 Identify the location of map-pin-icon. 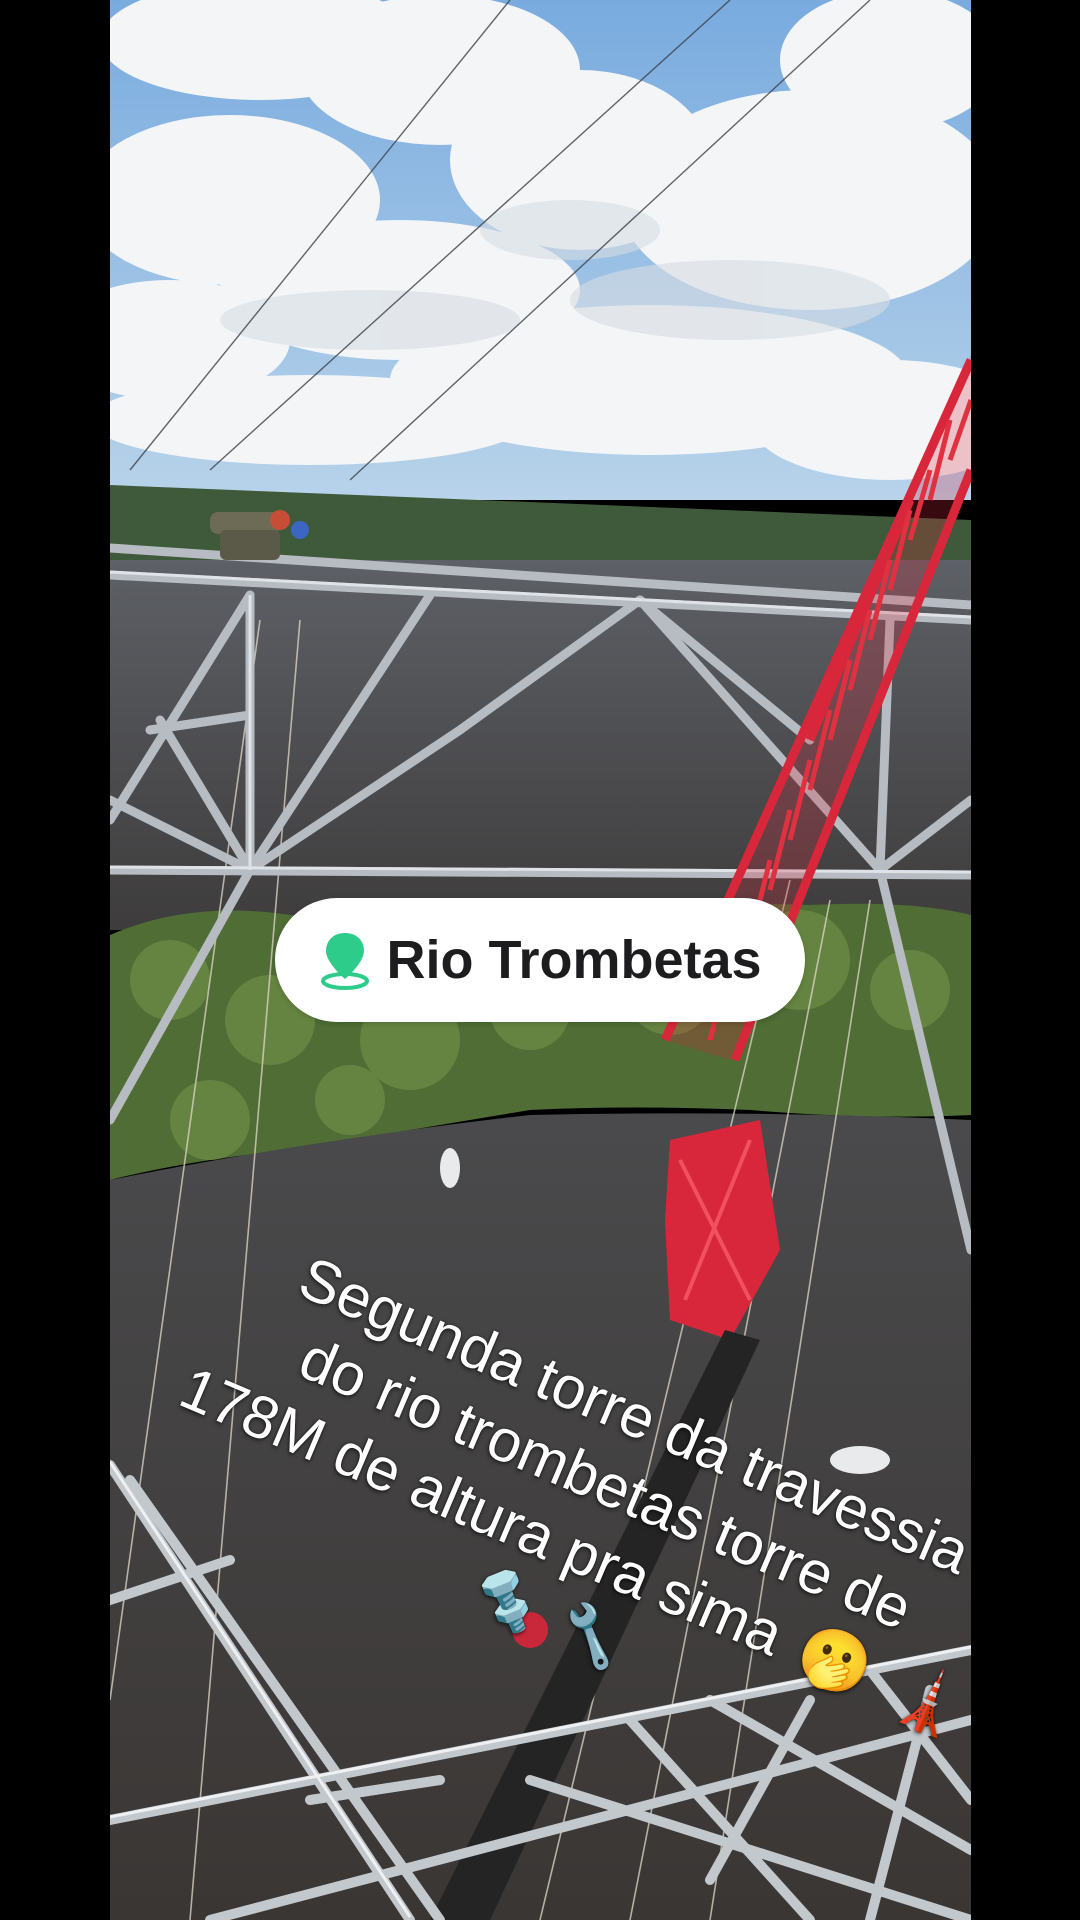
(345, 961).